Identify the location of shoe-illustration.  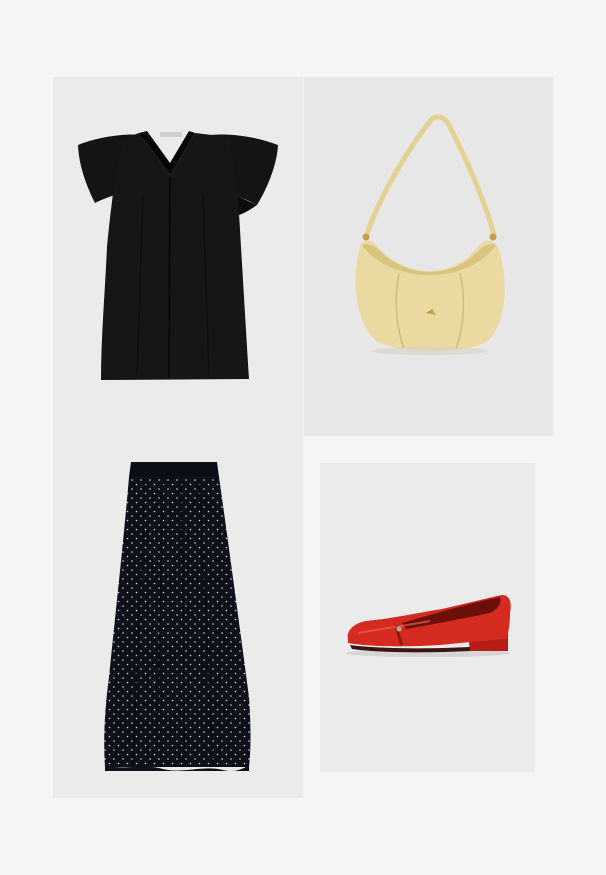
(428, 626).